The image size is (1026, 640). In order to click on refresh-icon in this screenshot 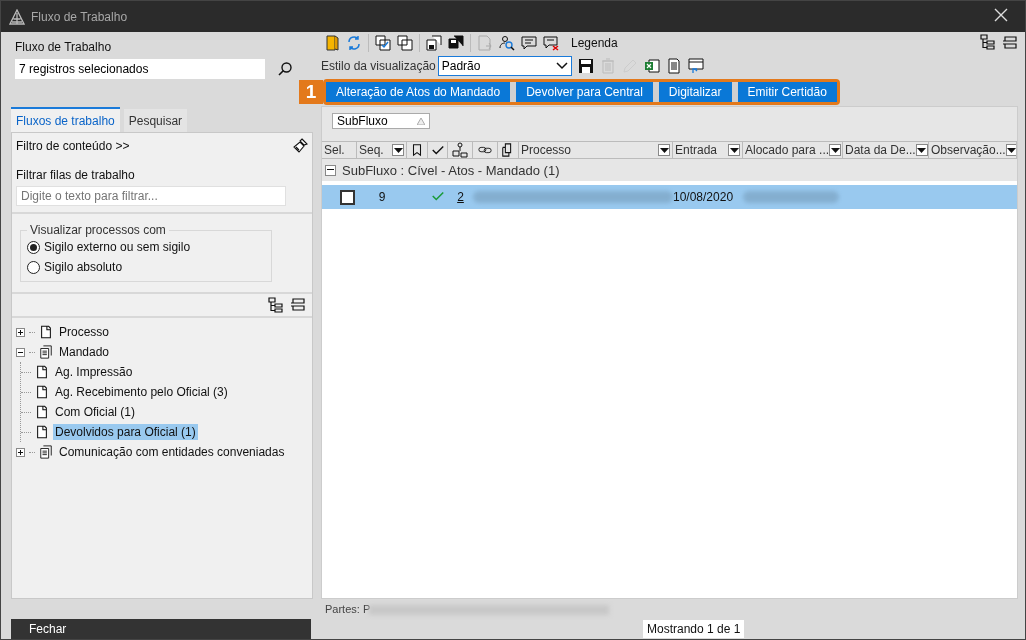, I will do `click(354, 43)`.